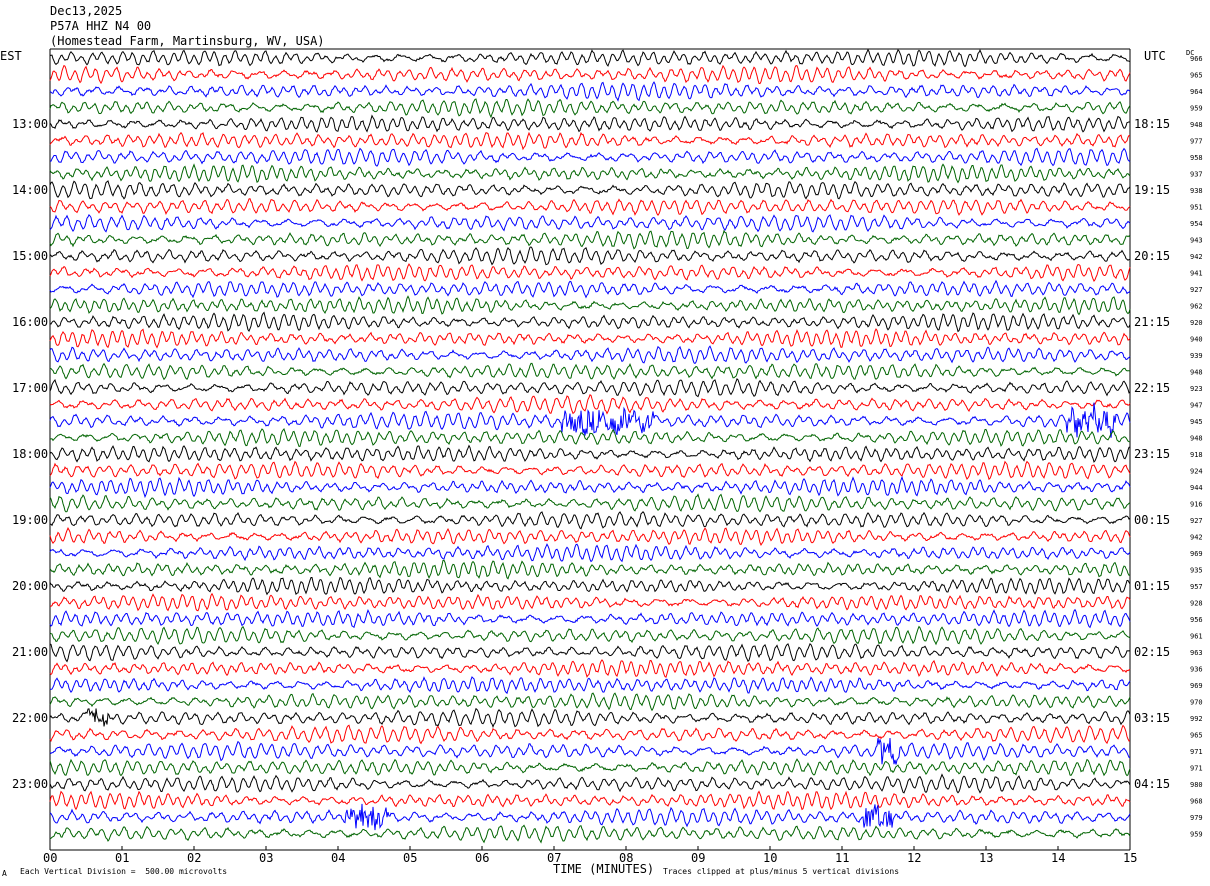  What do you see at coordinates (30, 718) in the screenshot?
I see `left-hour-label: 22:00` at bounding box center [30, 718].